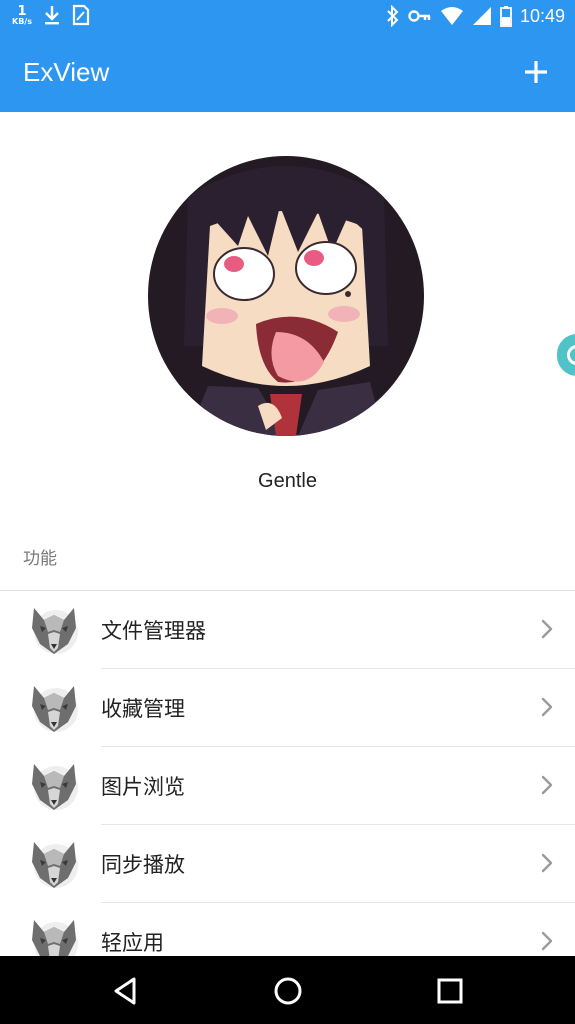 This screenshot has height=1024, width=575. What do you see at coordinates (153, 631) in the screenshot?
I see `menu-item-label: 文件管理器` at bounding box center [153, 631].